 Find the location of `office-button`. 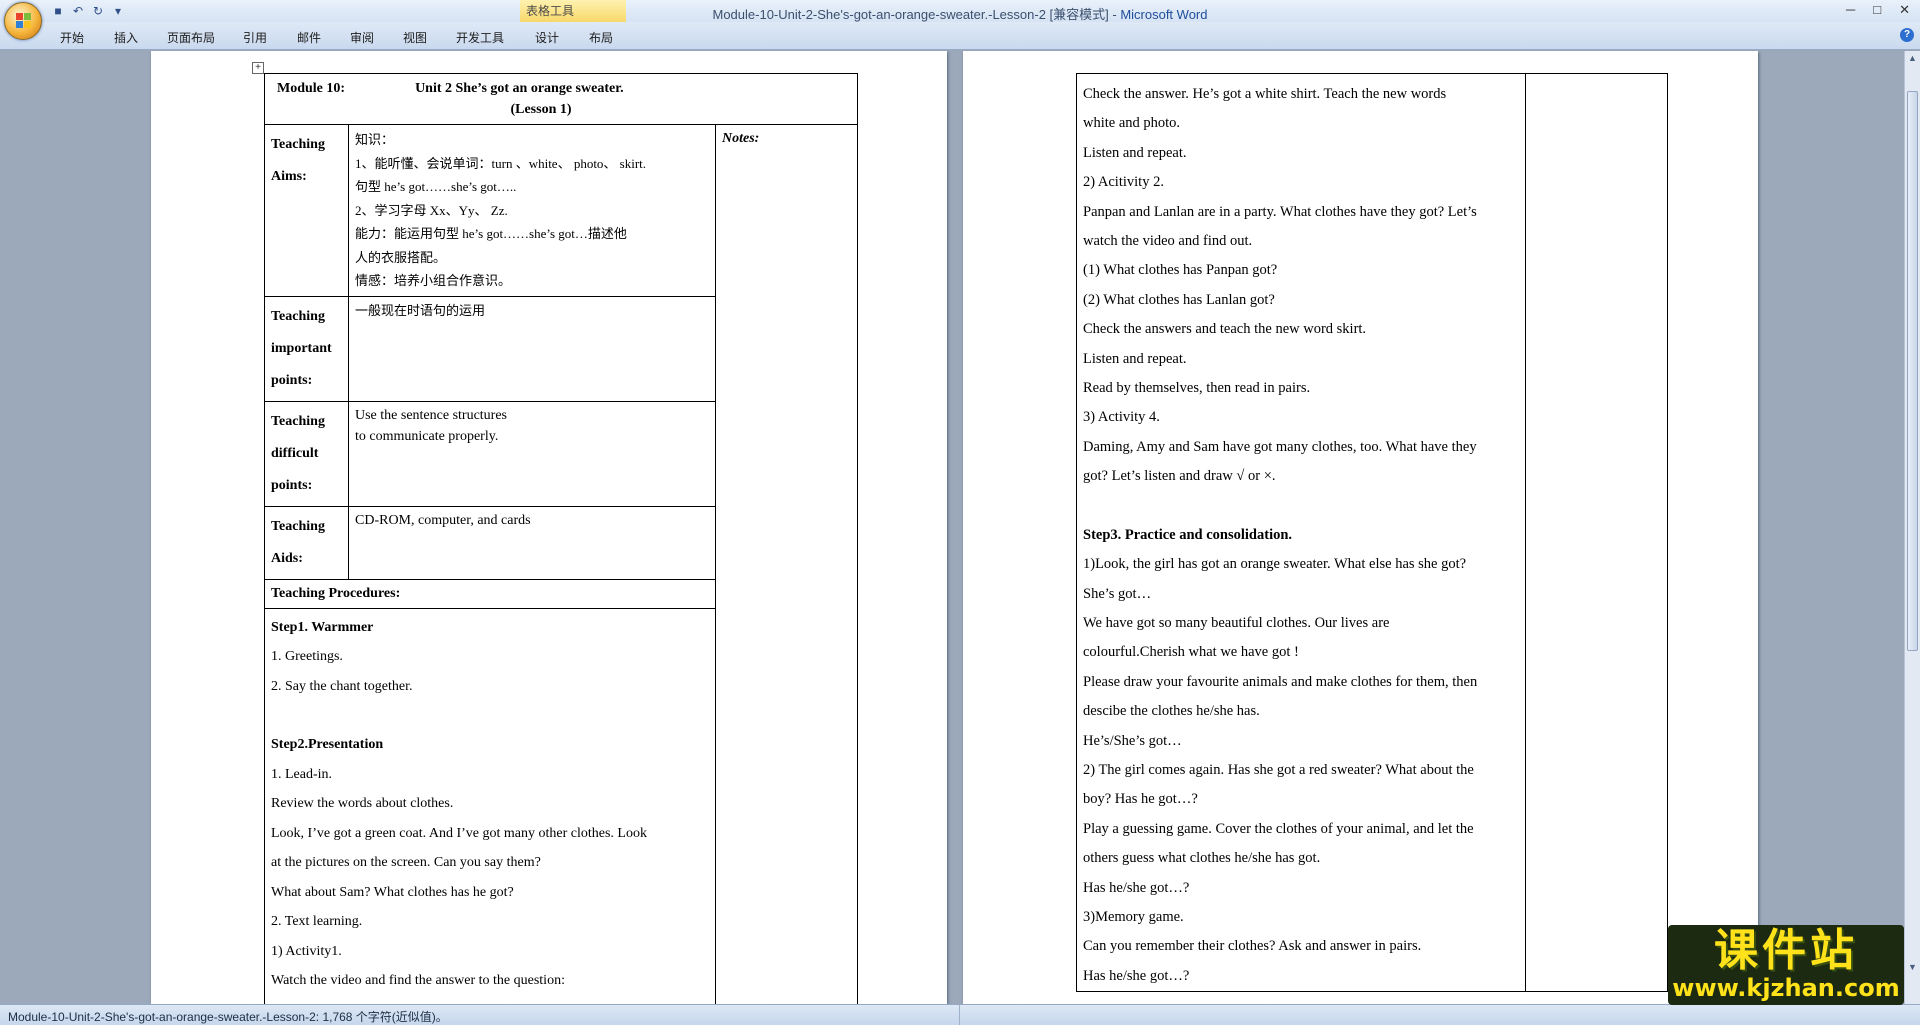

office-button is located at coordinates (23, 21).